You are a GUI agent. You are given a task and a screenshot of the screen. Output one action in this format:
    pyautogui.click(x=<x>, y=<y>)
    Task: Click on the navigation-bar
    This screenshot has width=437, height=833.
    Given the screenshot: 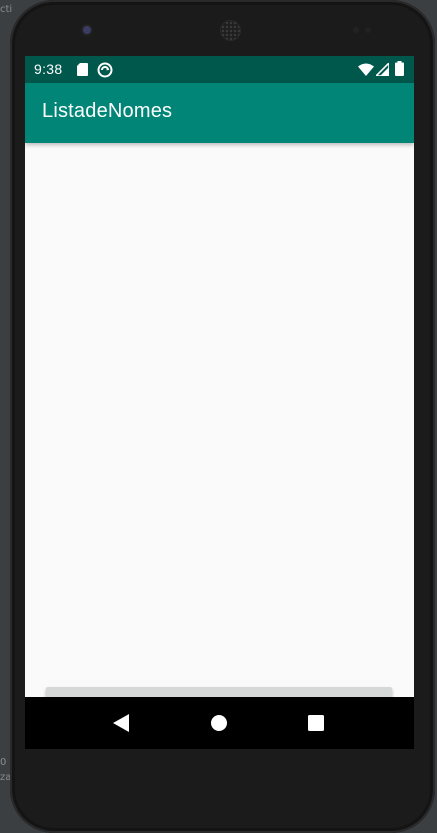 What is the action you would take?
    pyautogui.click(x=219, y=723)
    